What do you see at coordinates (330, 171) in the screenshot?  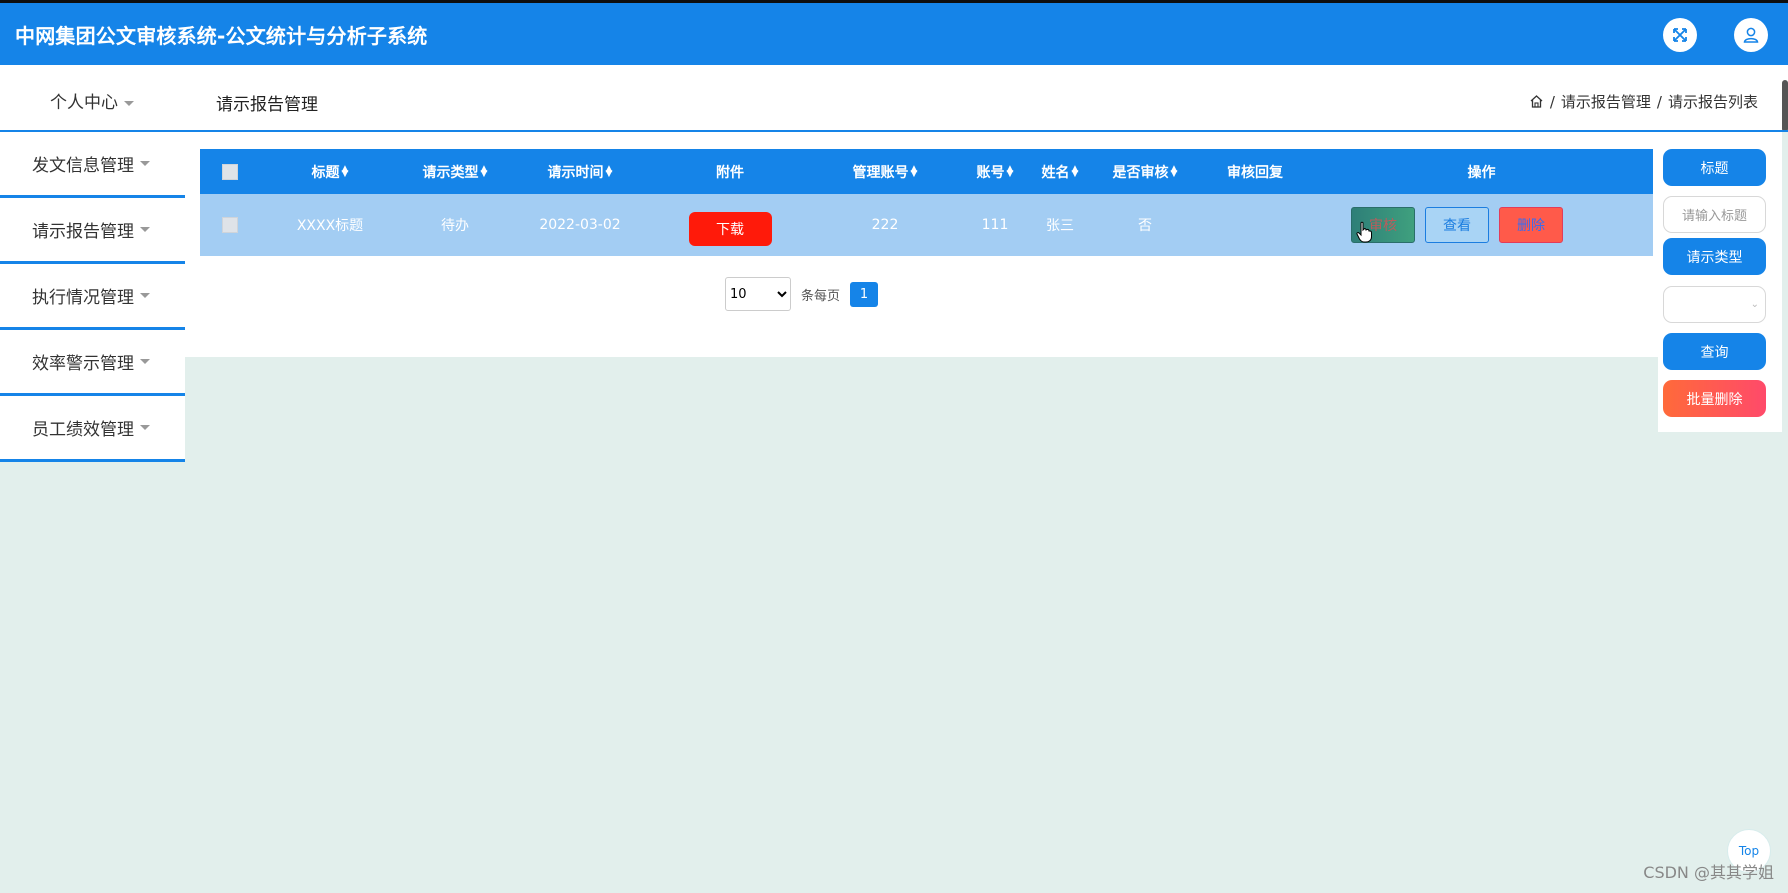 I see `column-header-title: 标题 ▲ ▼` at bounding box center [330, 171].